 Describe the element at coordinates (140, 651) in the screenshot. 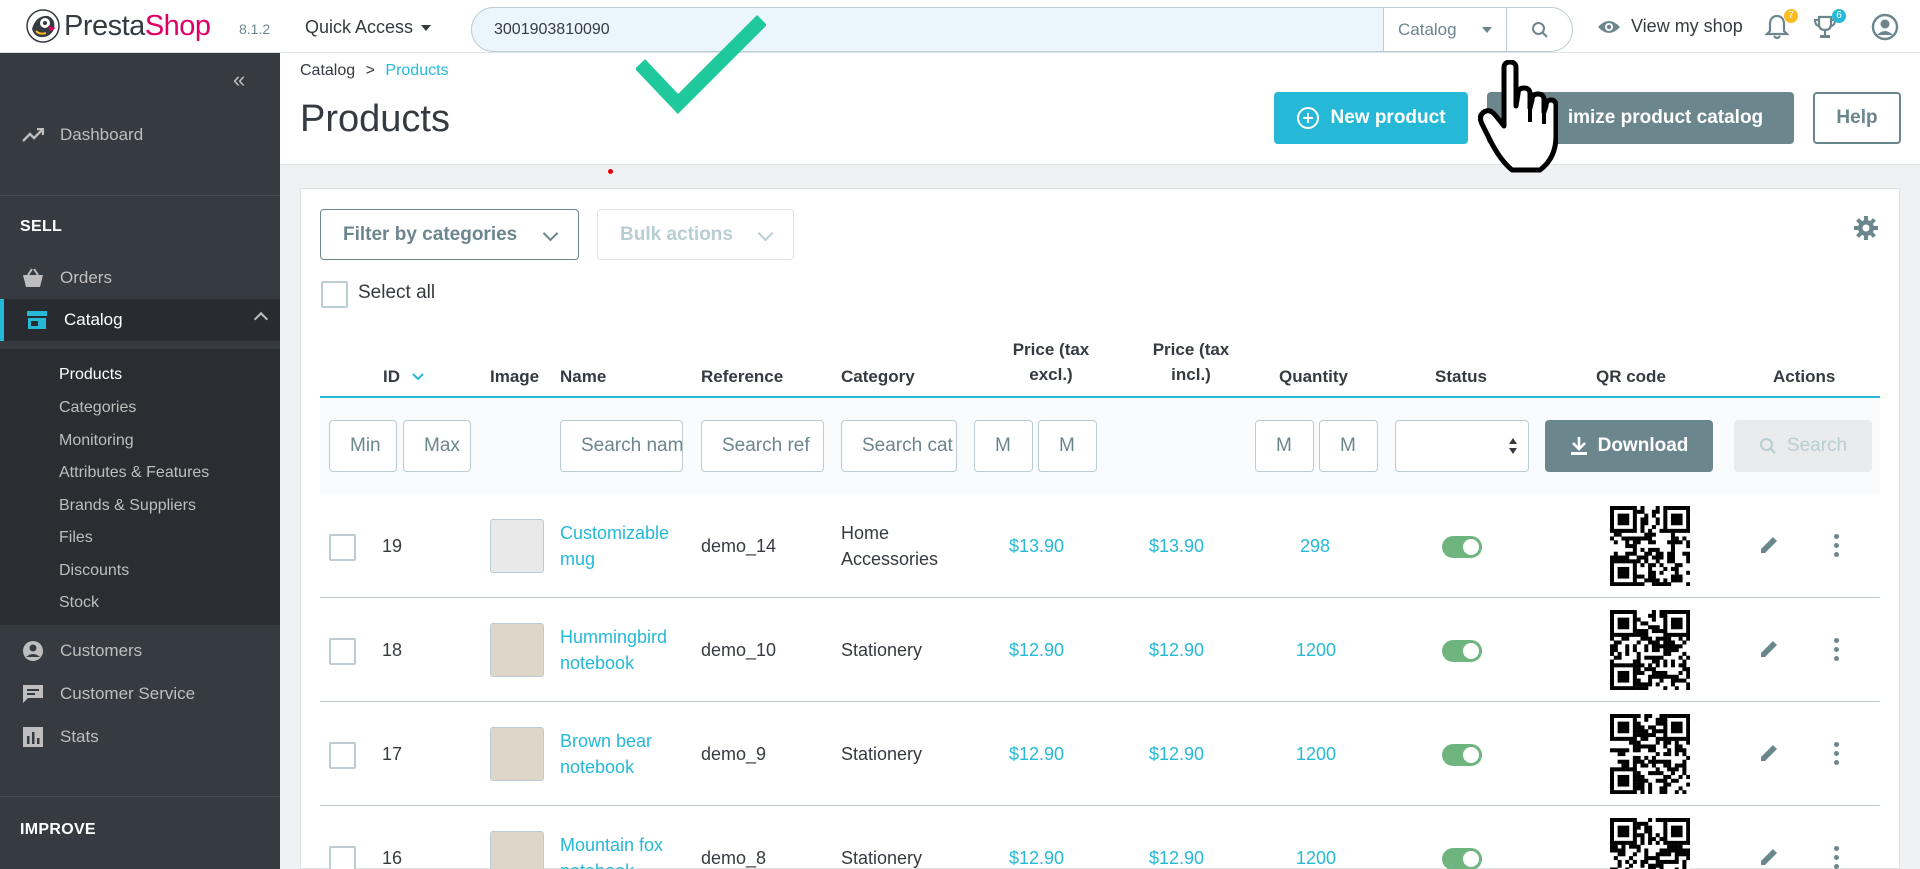

I see `sidebar-item-customers: Customers` at that location.